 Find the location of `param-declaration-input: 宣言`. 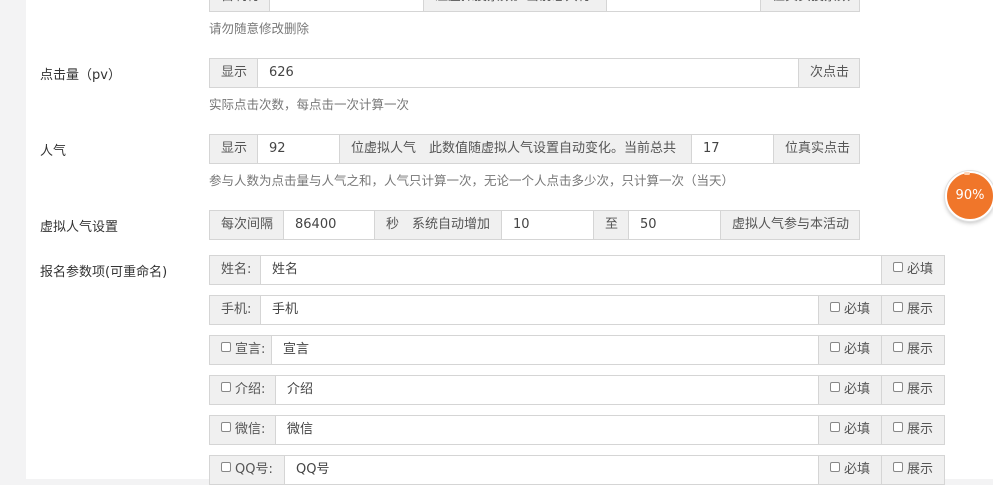

param-declaration-input: 宣言 is located at coordinates (545, 350).